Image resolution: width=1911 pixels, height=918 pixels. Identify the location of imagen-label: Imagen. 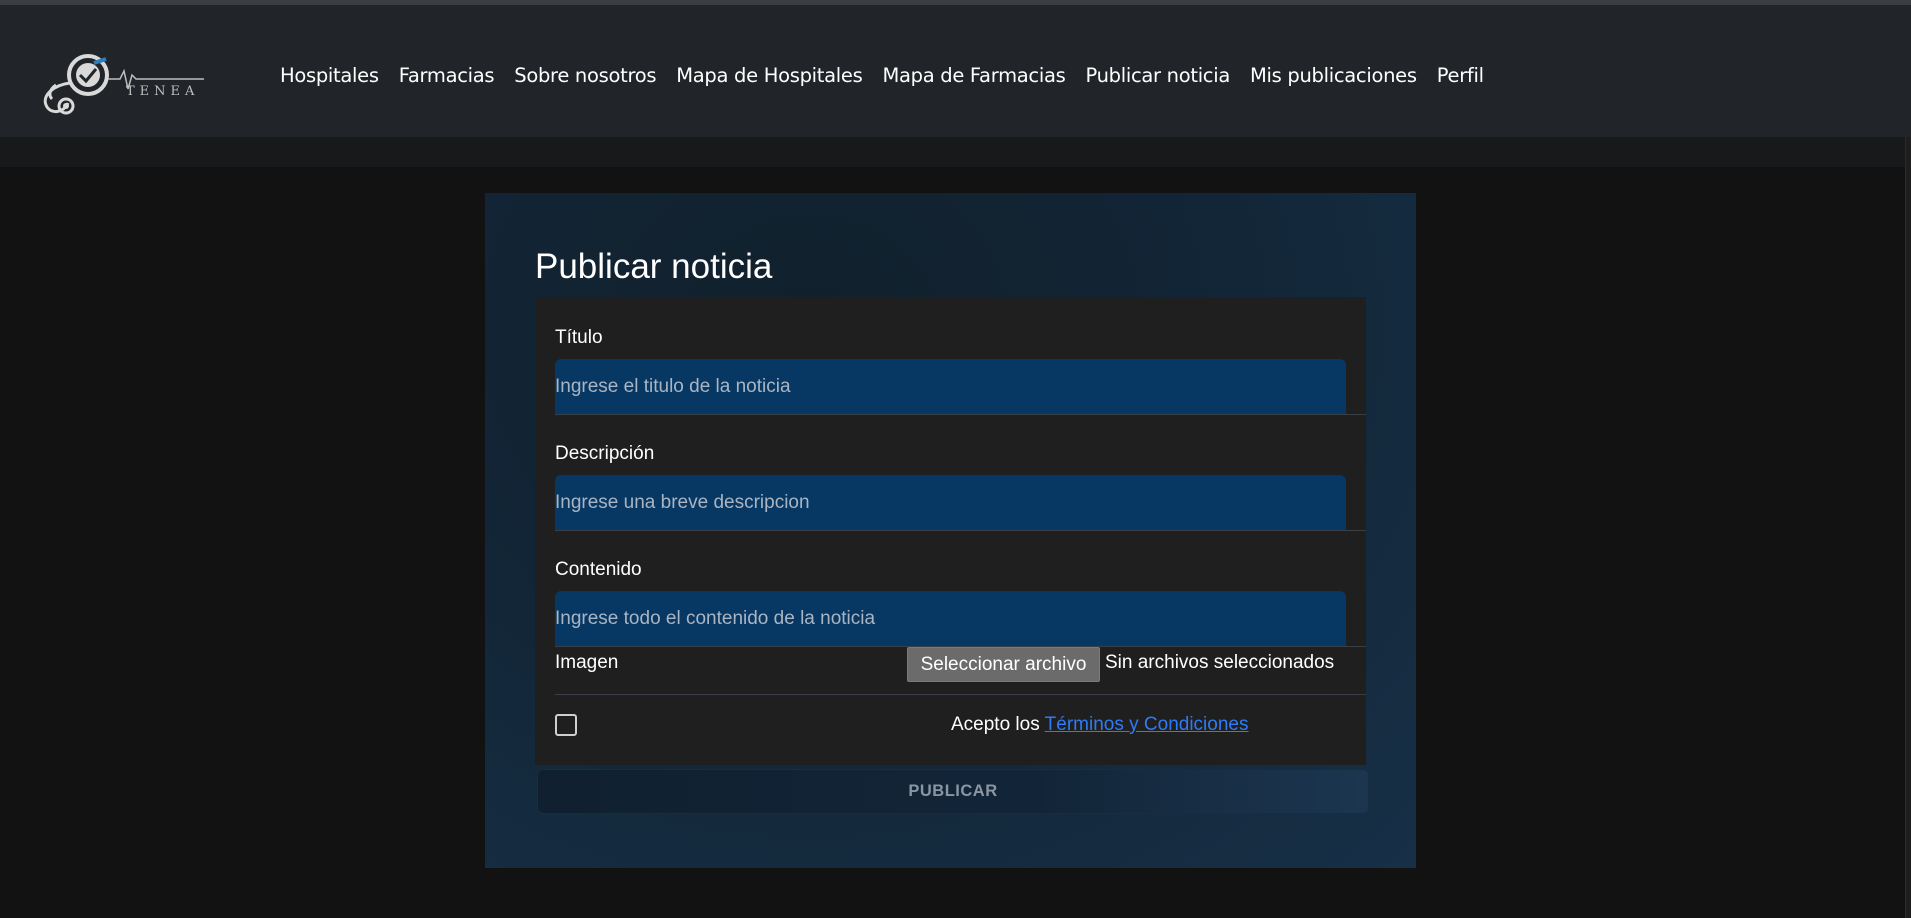
(587, 662).